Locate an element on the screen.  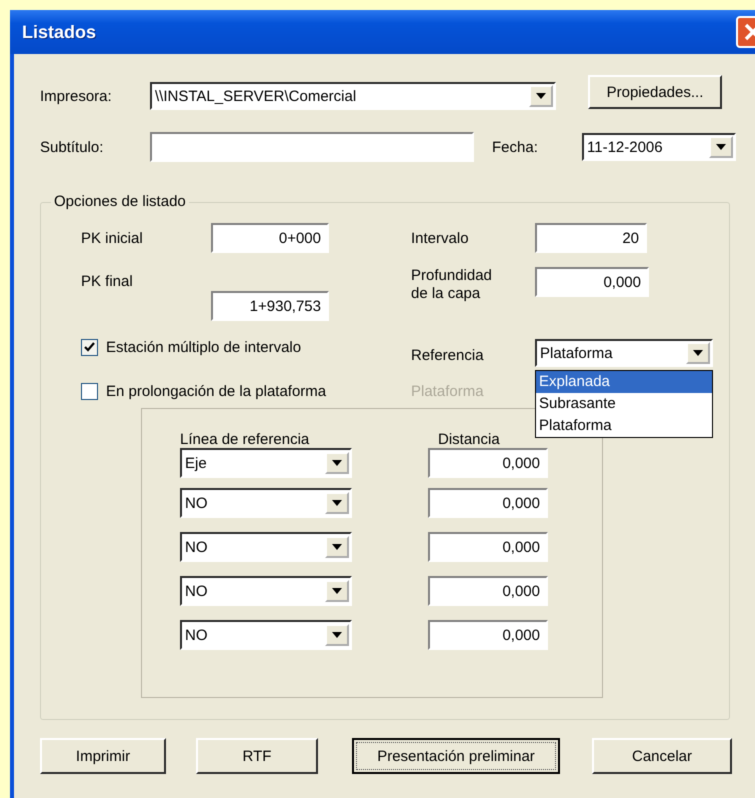
dialog-button: Presentación preliminar is located at coordinates (456, 756).